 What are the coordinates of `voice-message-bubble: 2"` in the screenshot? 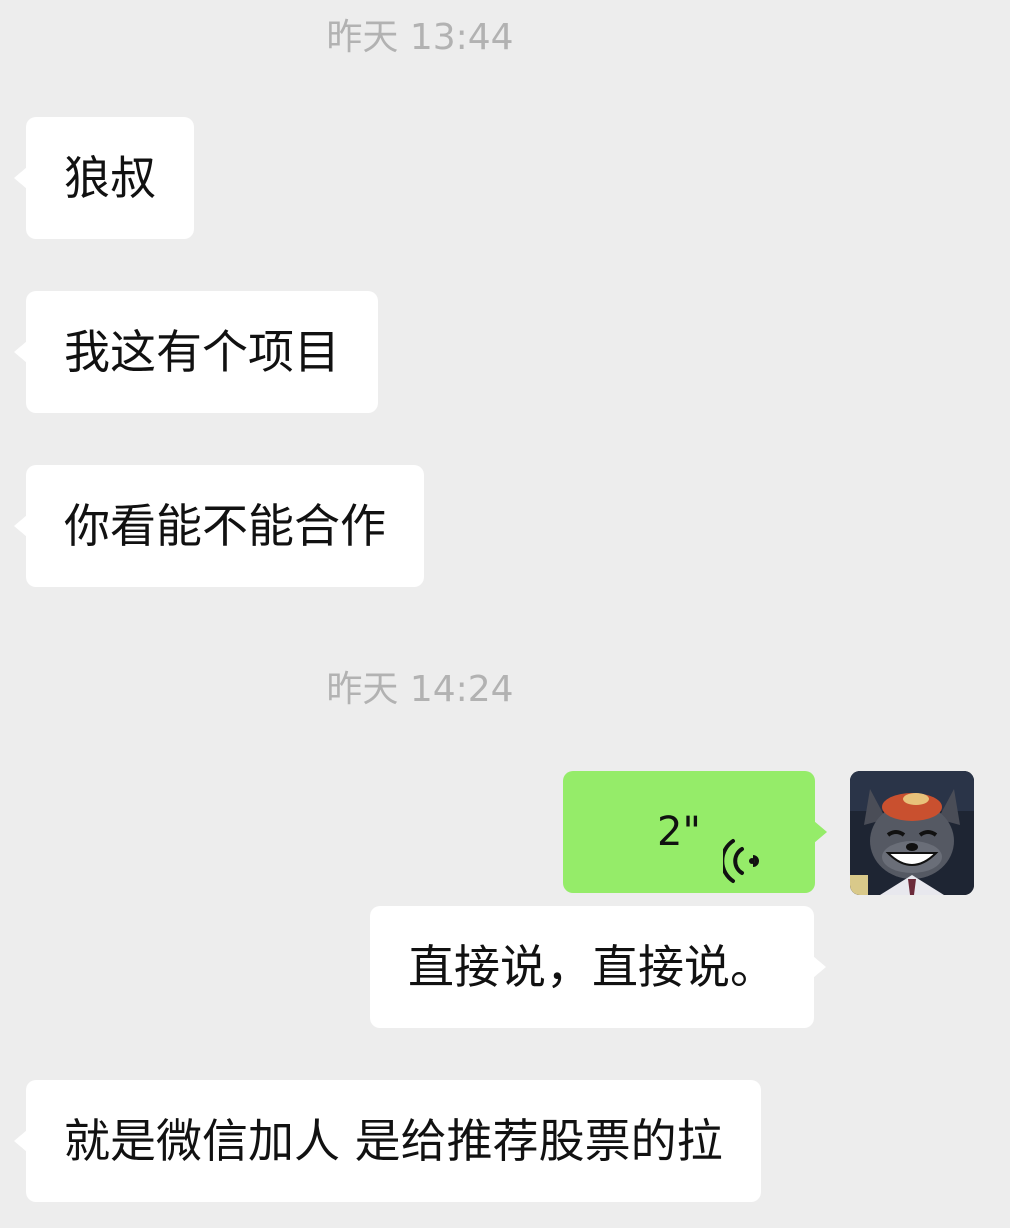 It's located at (695, 832).